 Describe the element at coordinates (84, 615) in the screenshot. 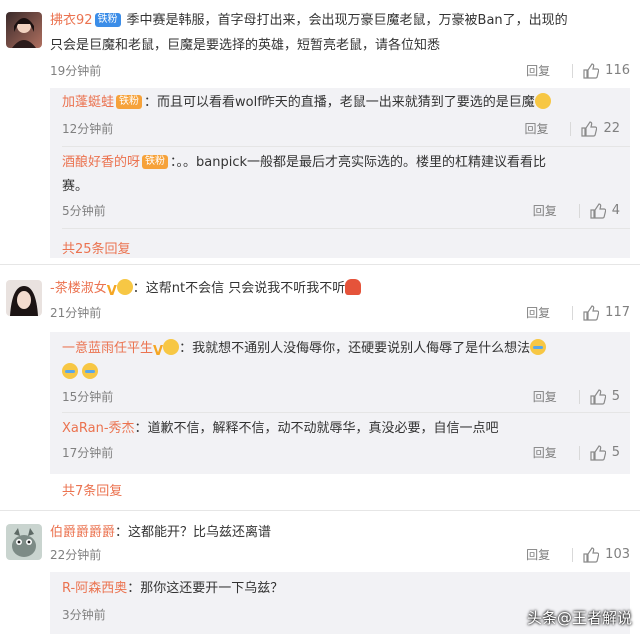

I see `reply-time: 3分钟前` at that location.